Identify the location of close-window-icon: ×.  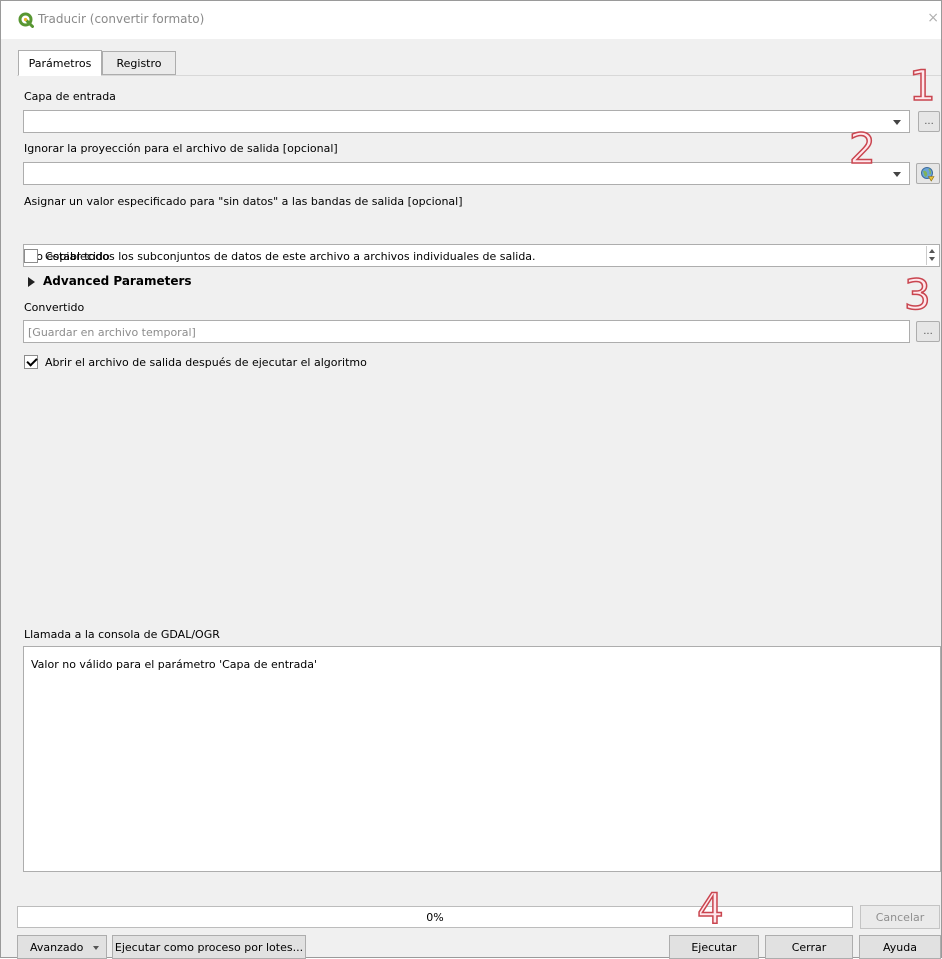
(933, 18).